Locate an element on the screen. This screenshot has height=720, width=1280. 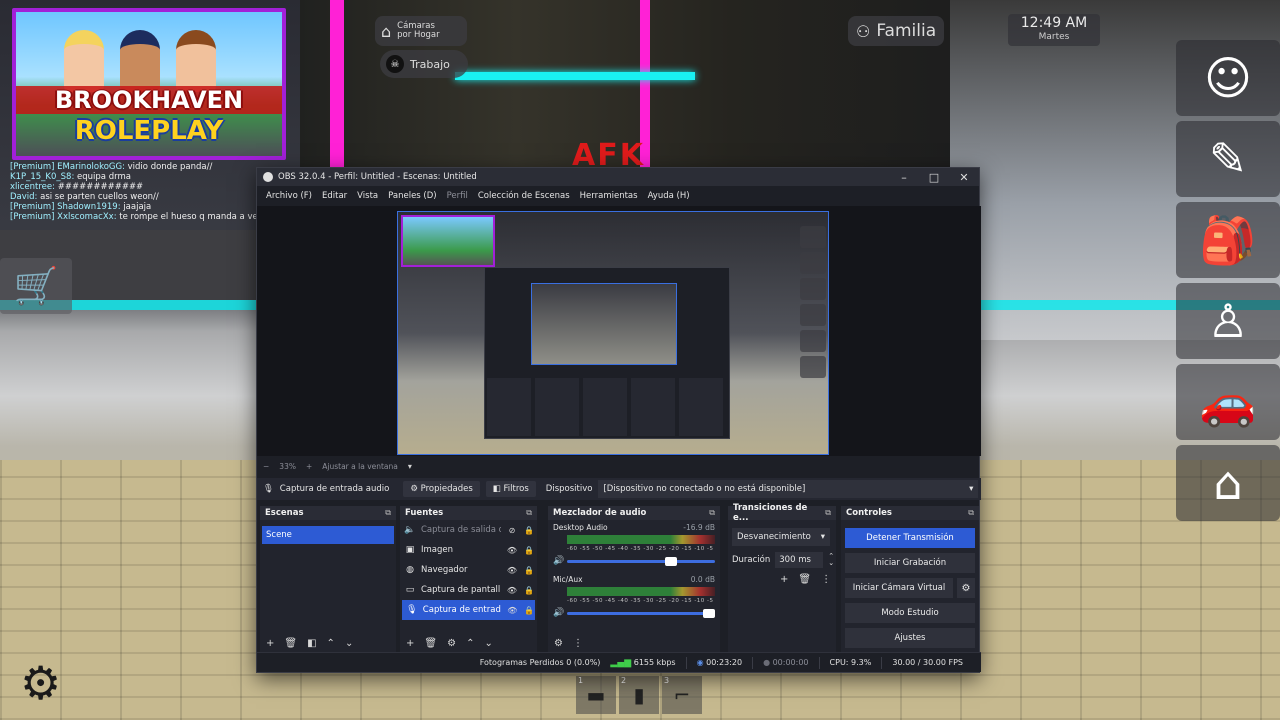
obs-logo-icon is located at coordinates (268, 177).